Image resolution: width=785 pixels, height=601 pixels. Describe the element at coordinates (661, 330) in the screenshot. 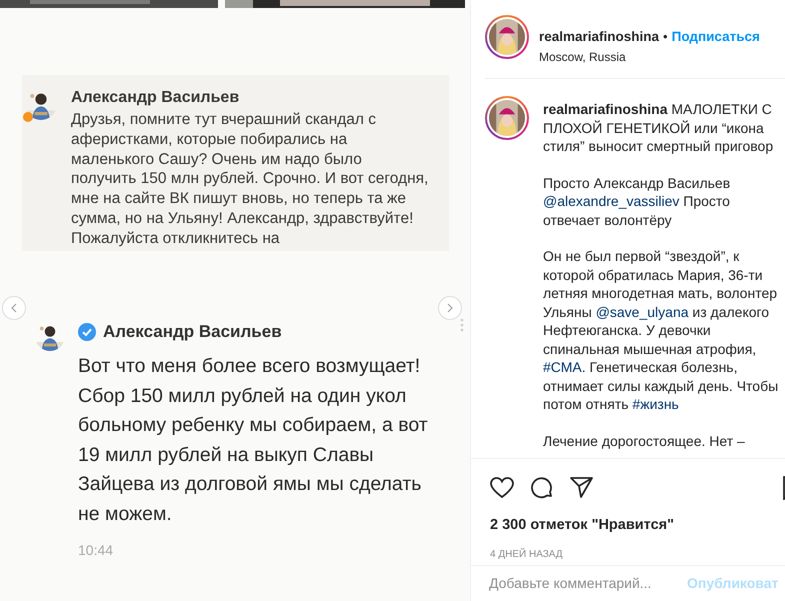

I see `caption-paragraph: Он не был первой “звездой”, к которой обратилась Мария, 36-ти летняя многодетная мать, волонтер Ульяны @save_ulyana из далекого Нефтеюганска. У девочки спинальная мышечная атрофия, #СМА. Генетическая болезнь, отнимает силы каждый день. Чтобы потом отнять #жизнь` at that location.